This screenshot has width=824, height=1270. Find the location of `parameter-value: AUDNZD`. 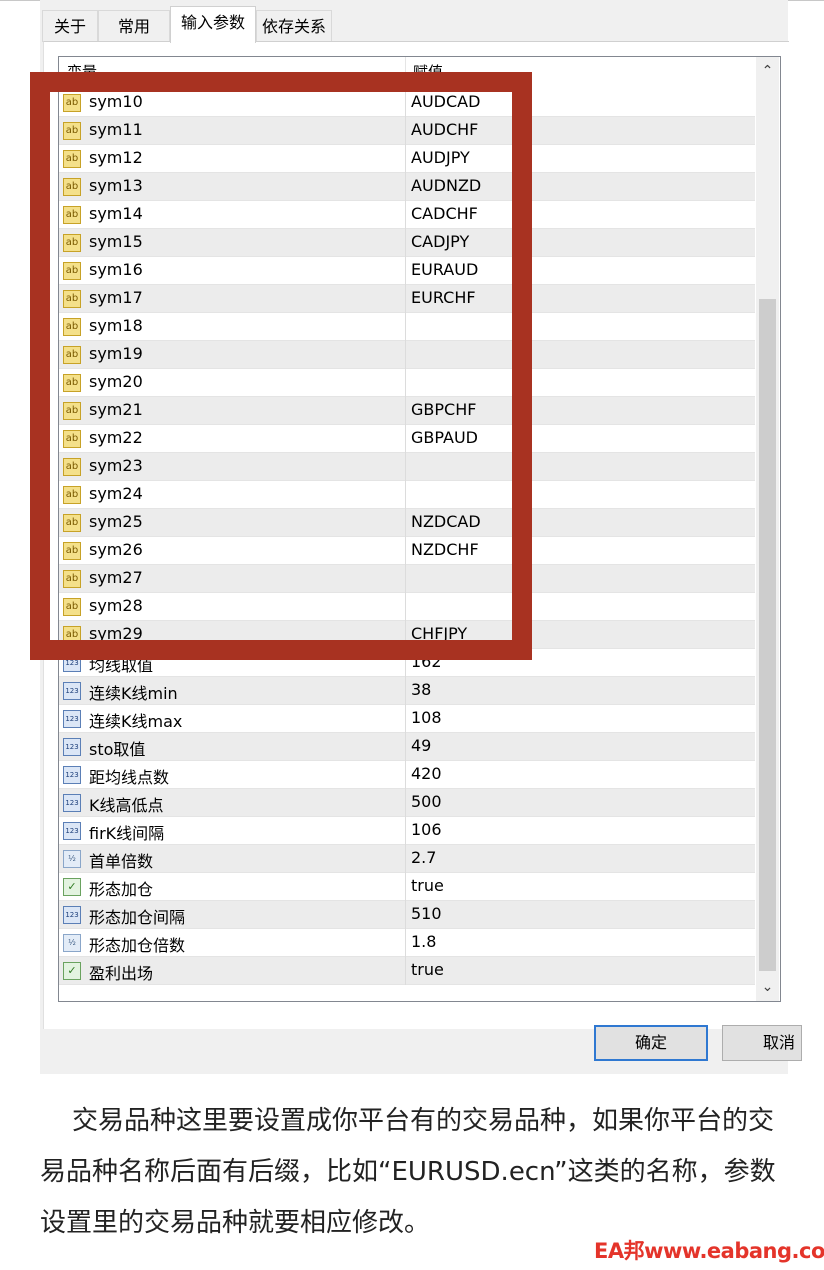

parameter-value: AUDNZD is located at coordinates (446, 185).